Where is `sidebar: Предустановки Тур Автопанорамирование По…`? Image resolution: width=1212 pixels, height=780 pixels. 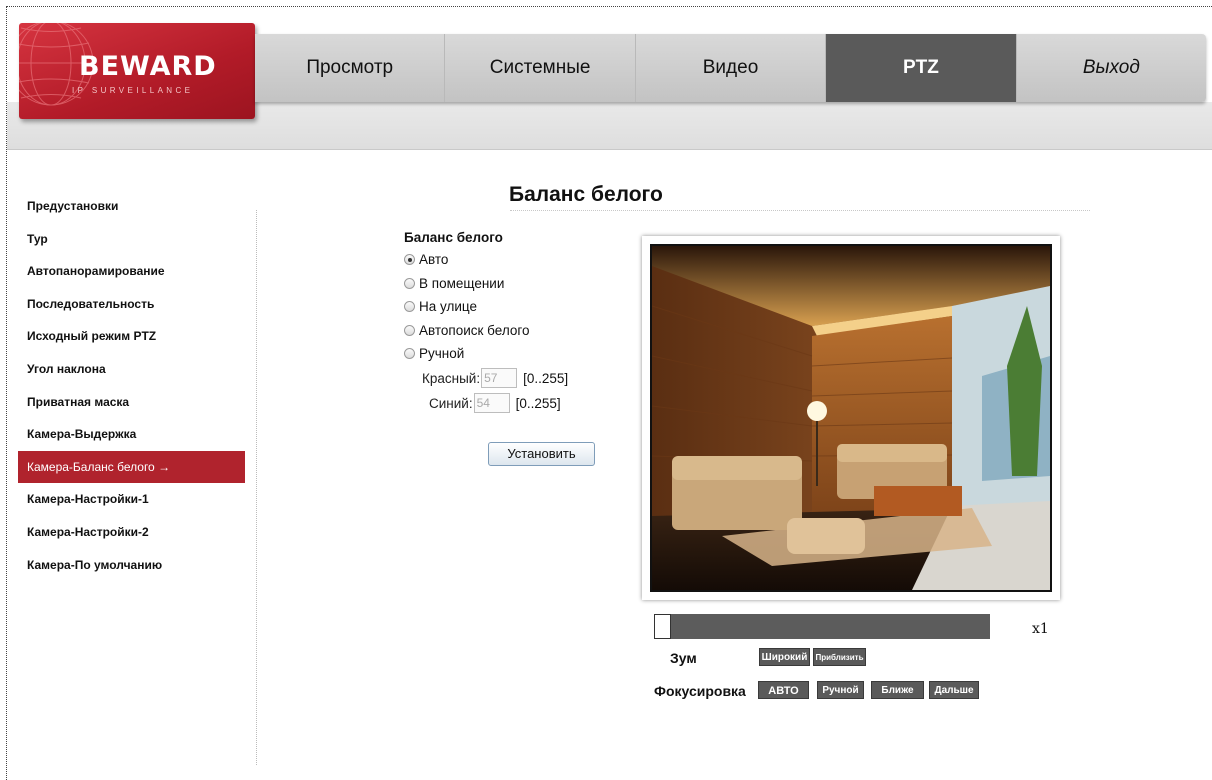 sidebar: Предустановки Тур Автопанорамирование По… is located at coordinates (133, 385).